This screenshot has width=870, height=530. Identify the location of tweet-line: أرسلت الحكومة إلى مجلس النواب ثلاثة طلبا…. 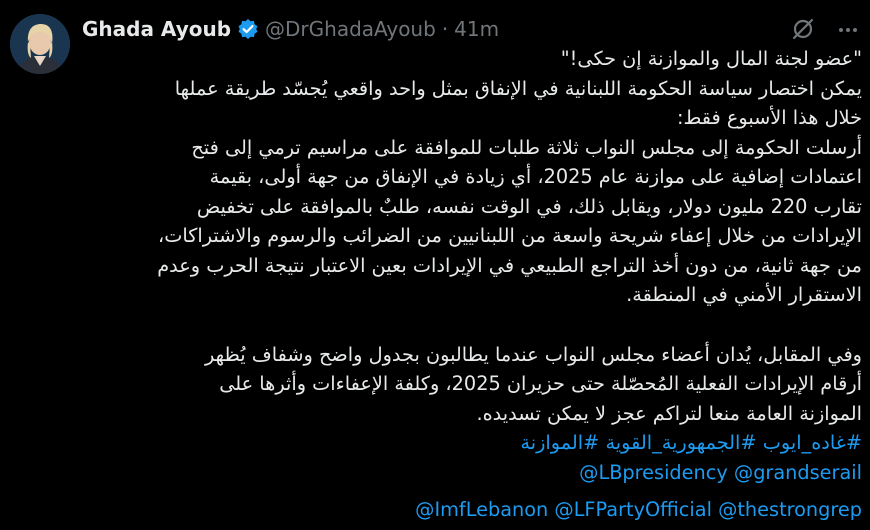
(526, 147).